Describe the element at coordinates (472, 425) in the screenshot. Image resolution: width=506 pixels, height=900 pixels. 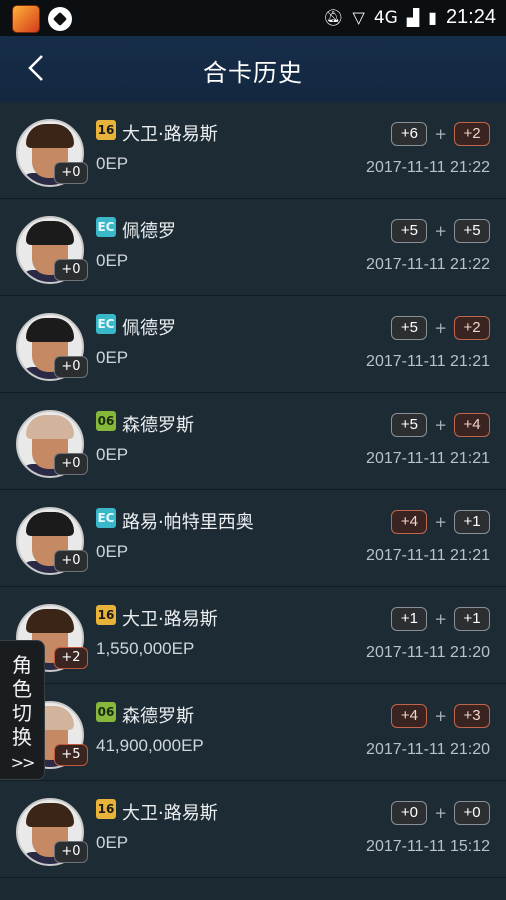
I see `modifier-pill-2: +4` at that location.